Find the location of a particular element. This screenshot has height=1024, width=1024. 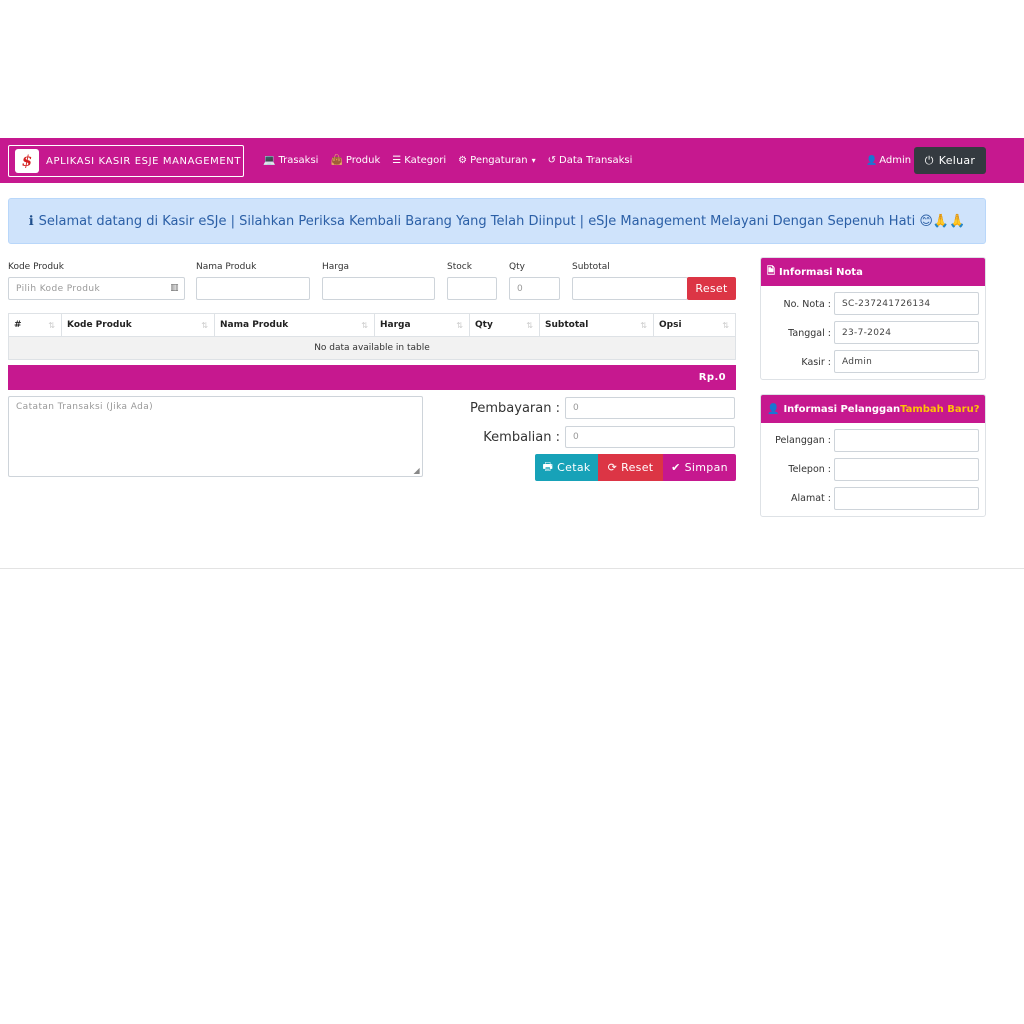

nav-item-produk: 👜 Produk is located at coordinates (355, 160).